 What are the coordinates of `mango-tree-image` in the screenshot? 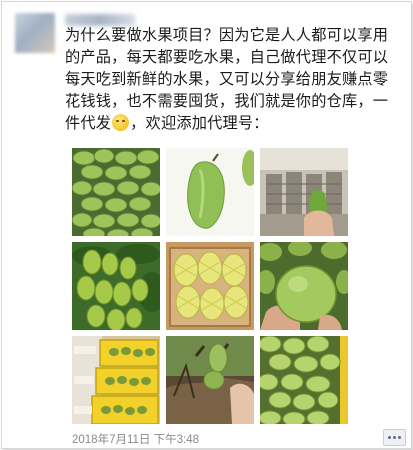 It's located at (116, 286).